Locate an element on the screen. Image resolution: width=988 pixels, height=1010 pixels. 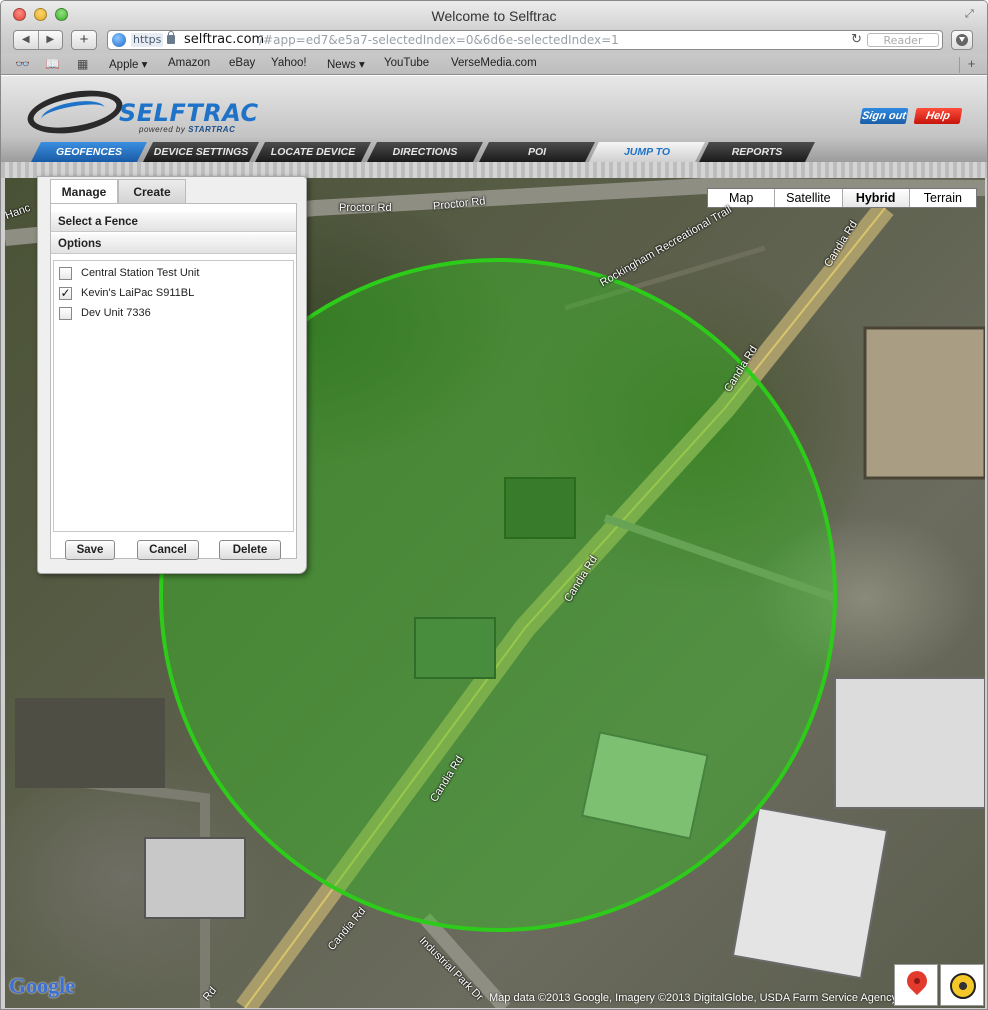
options-header: Options is located at coordinates (173, 244).